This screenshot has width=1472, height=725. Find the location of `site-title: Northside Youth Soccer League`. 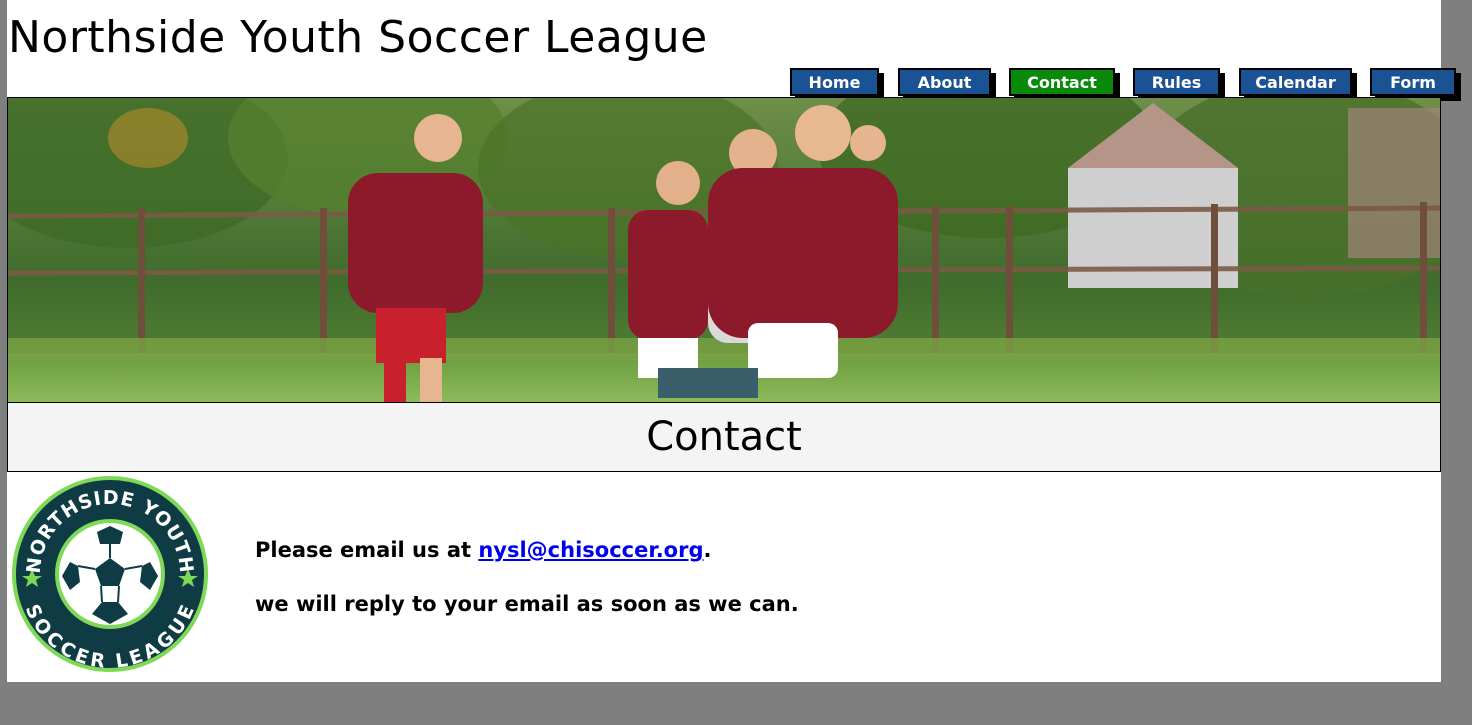

site-title: Northside Youth Soccer League is located at coordinates (358, 37).